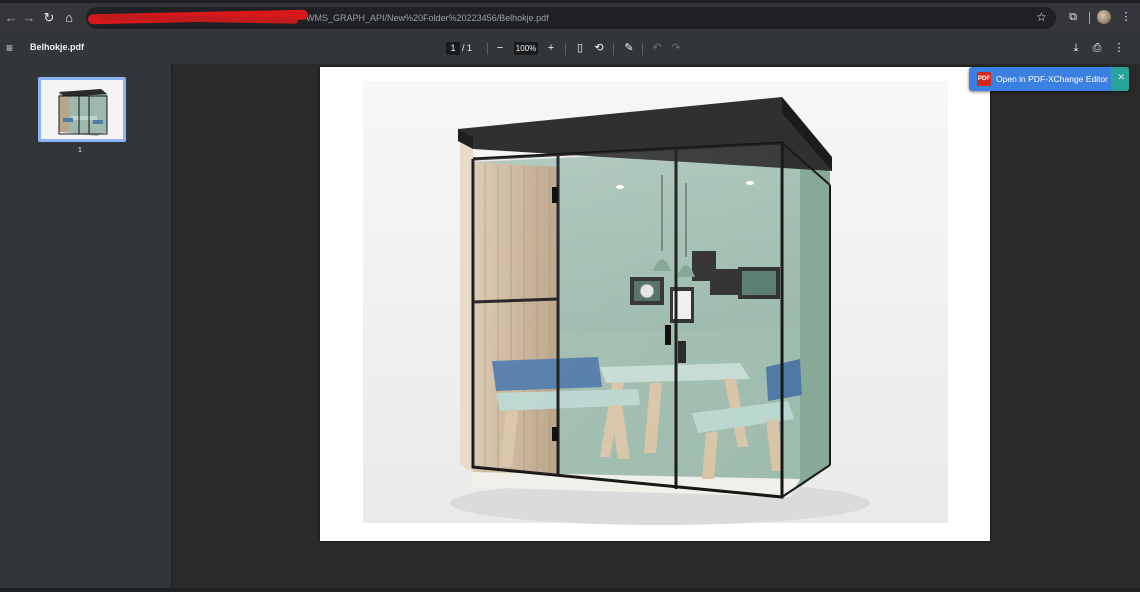  Describe the element at coordinates (80, 150) in the screenshot. I see `thumbnail-page-number: 1` at that location.